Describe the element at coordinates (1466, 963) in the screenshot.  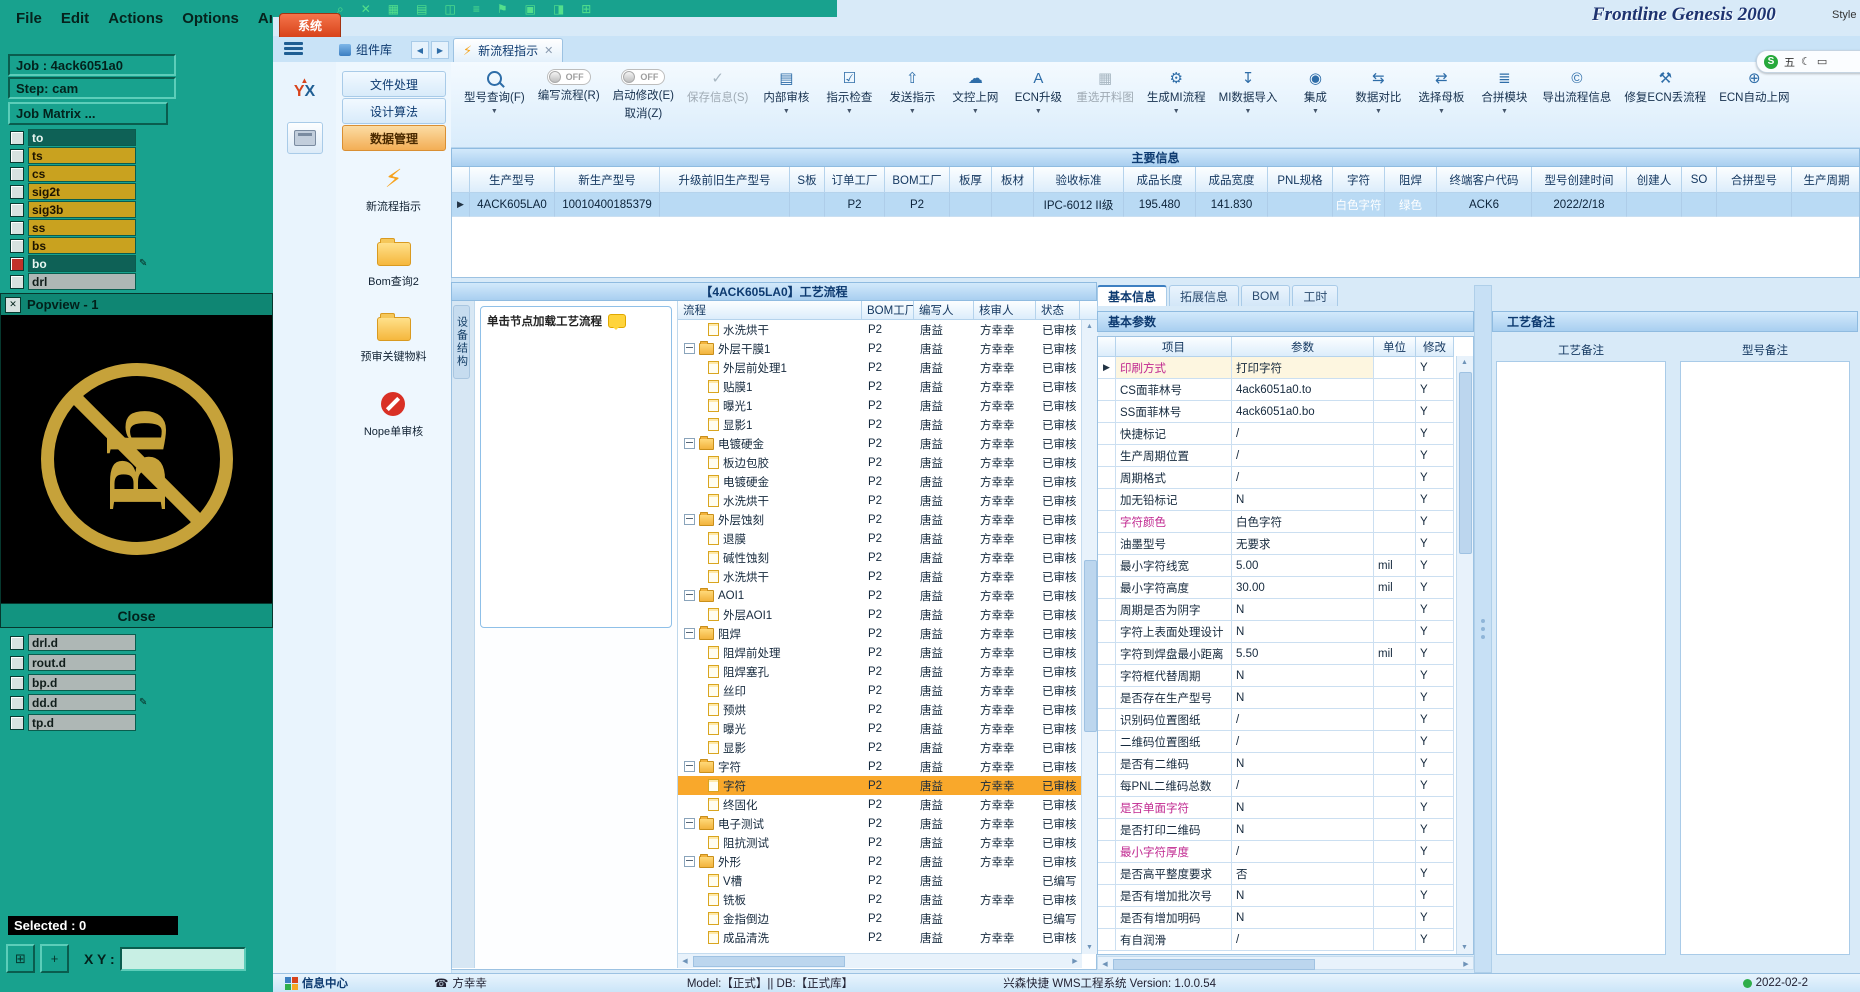
I see `scroll-right-icon: ▶` at that location.